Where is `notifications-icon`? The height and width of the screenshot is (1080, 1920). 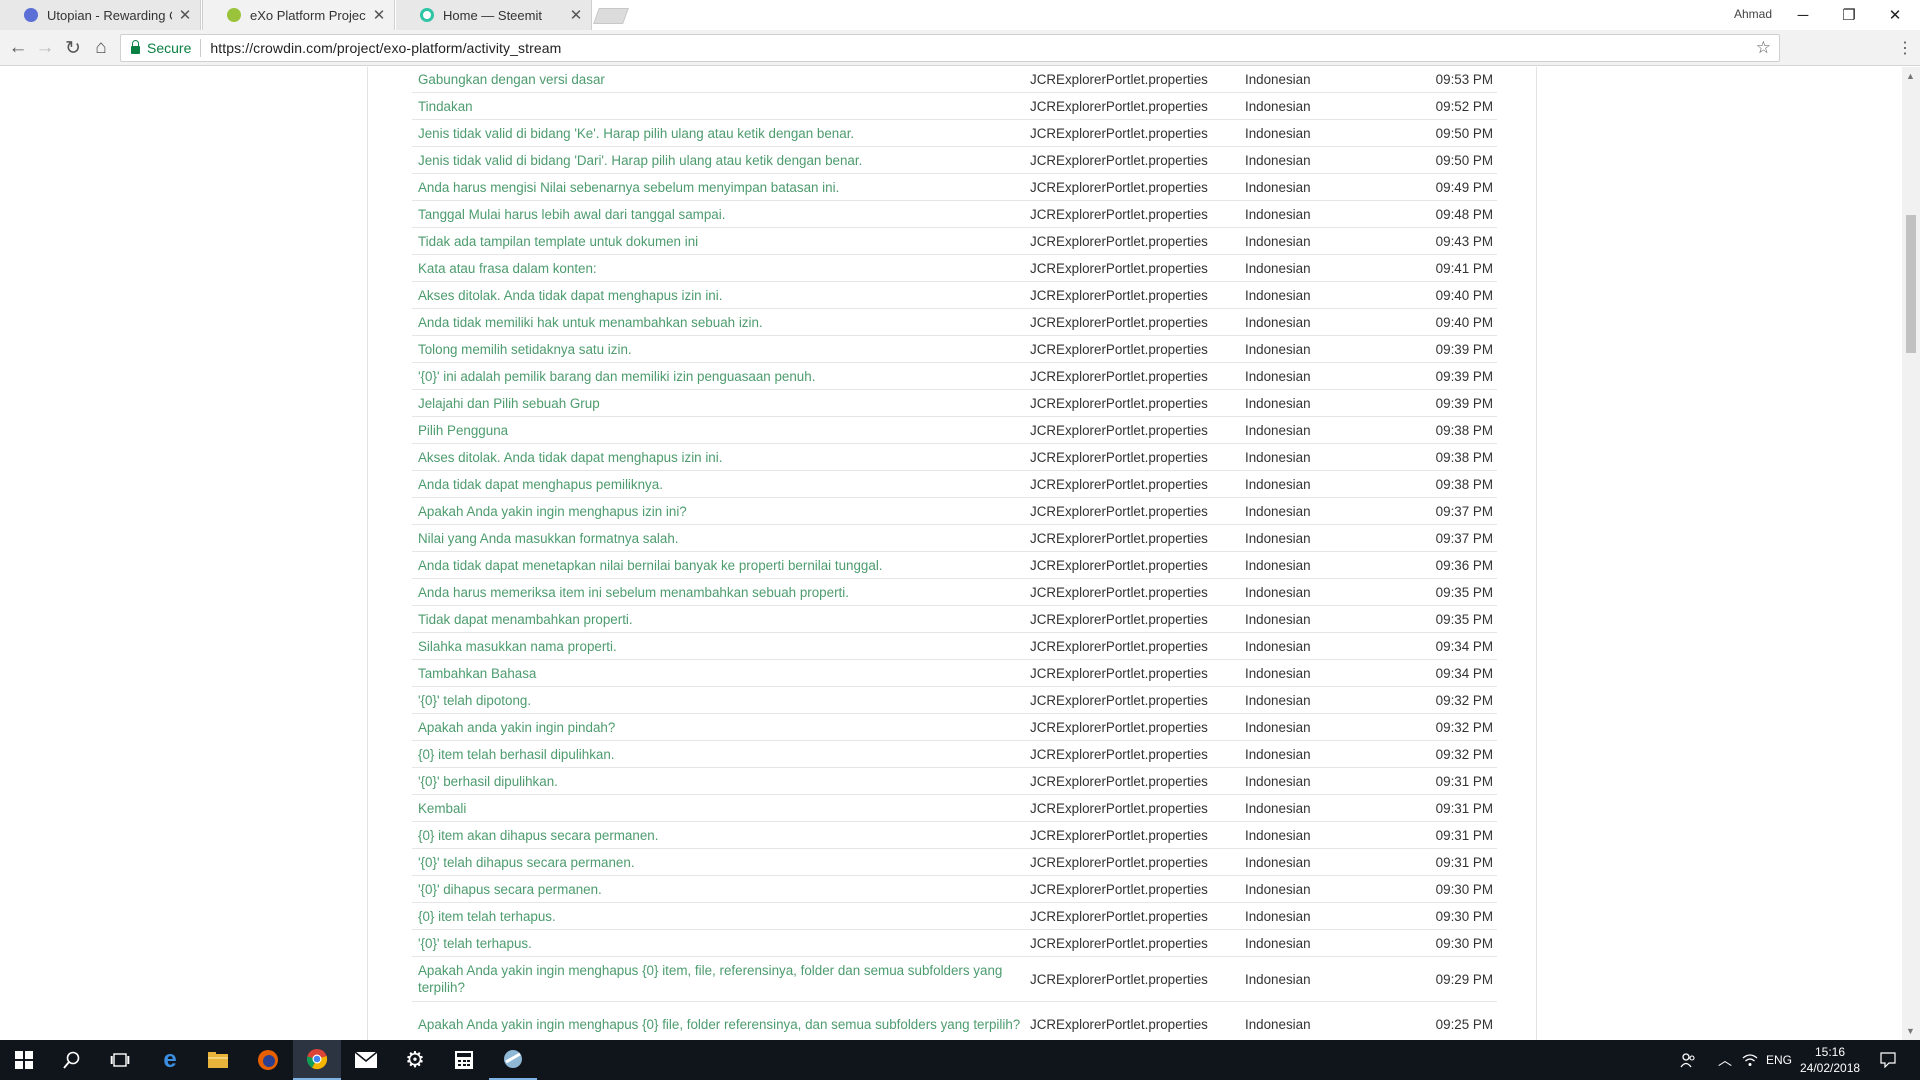
notifications-icon is located at coordinates (1888, 1060).